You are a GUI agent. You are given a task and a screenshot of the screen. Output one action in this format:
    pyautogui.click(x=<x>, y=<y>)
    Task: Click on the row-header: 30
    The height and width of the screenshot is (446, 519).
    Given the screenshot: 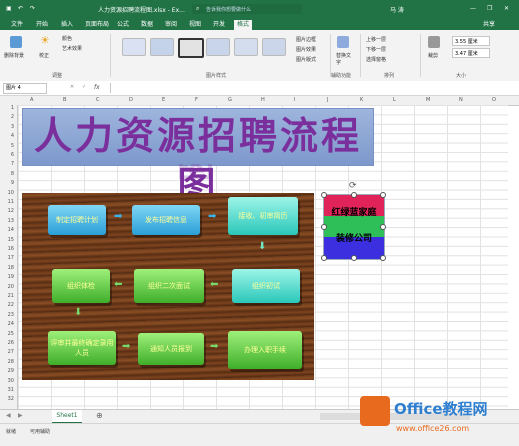 What is the action you would take?
    pyautogui.click(x=11, y=381)
    